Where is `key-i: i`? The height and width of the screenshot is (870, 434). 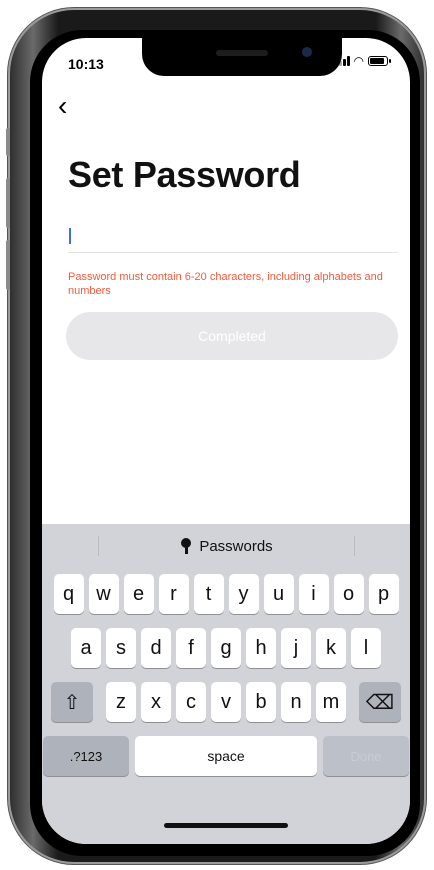
key-i: i is located at coordinates (313, 594).